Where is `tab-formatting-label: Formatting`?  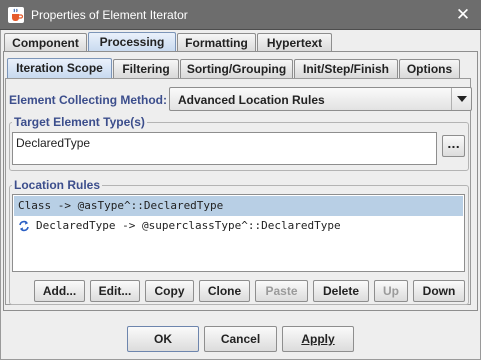
tab-formatting-label: Formatting is located at coordinates (216, 43).